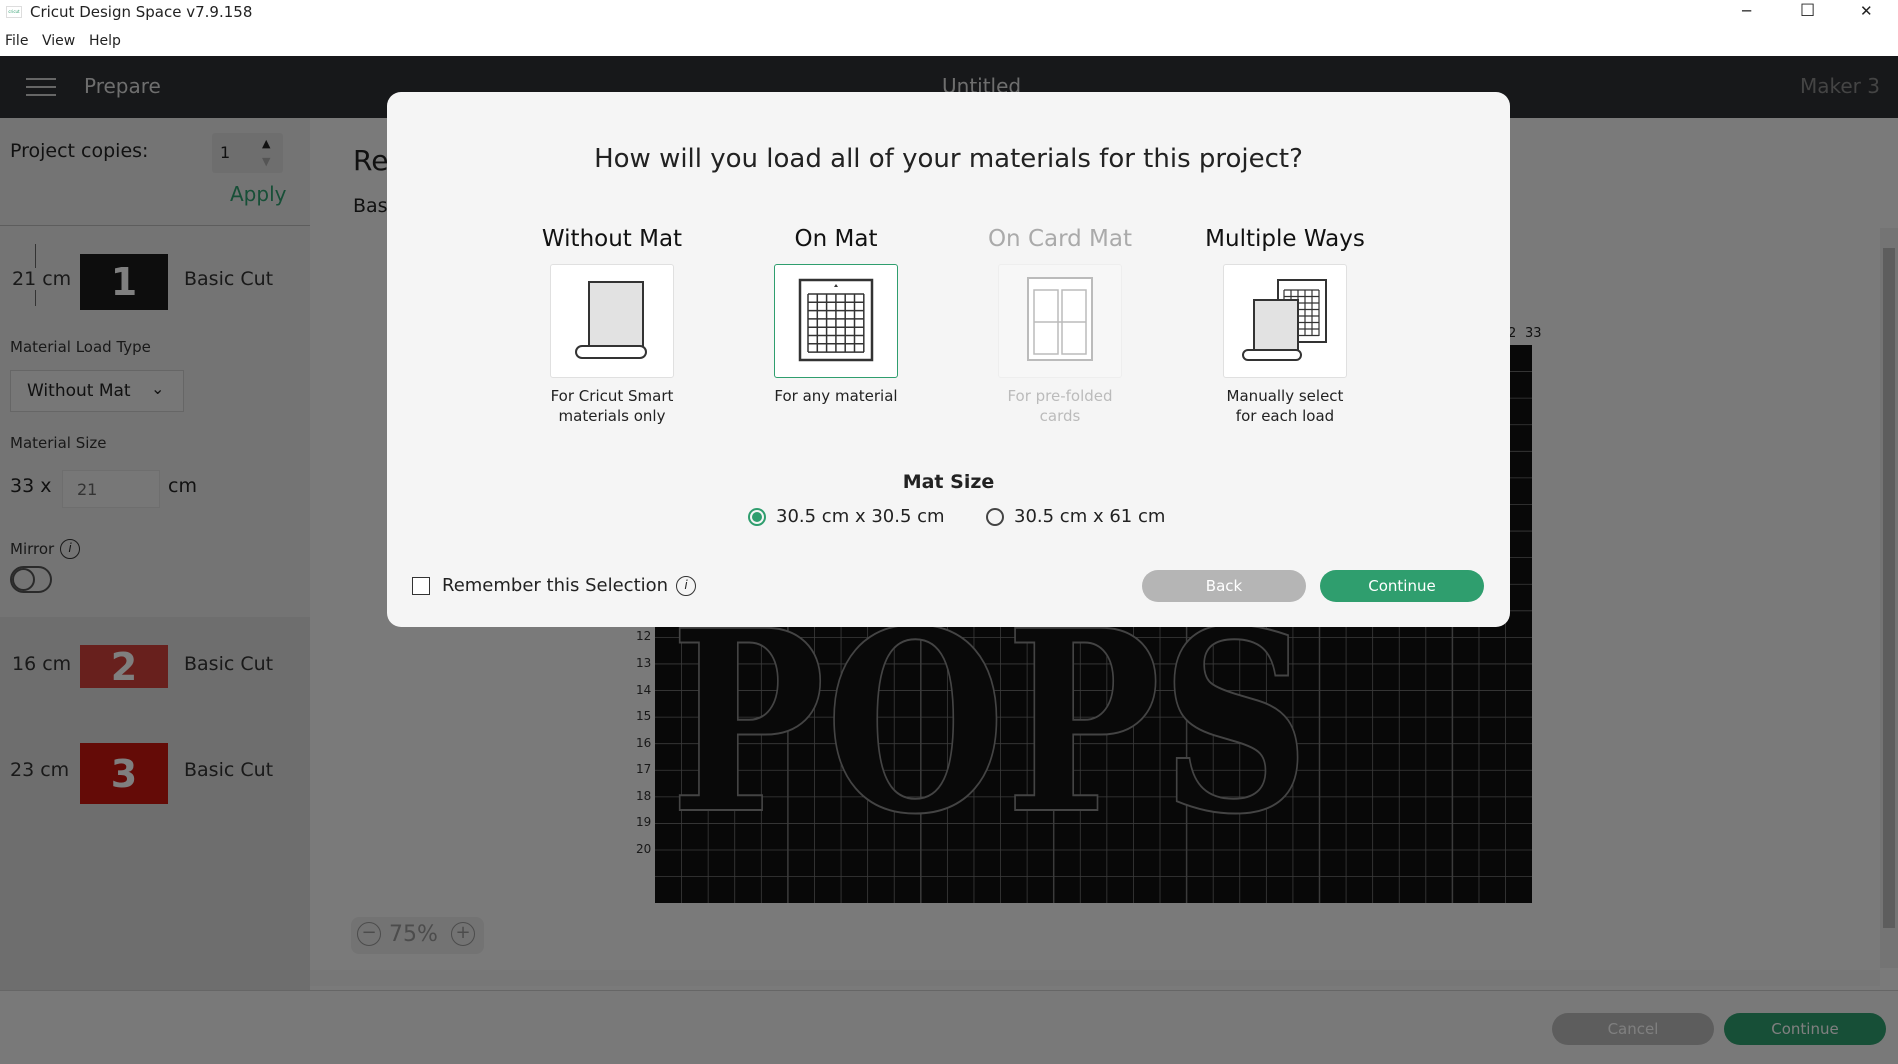 The width and height of the screenshot is (1898, 1064). What do you see at coordinates (995, 516) in the screenshot?
I see `radio-unselected` at bounding box center [995, 516].